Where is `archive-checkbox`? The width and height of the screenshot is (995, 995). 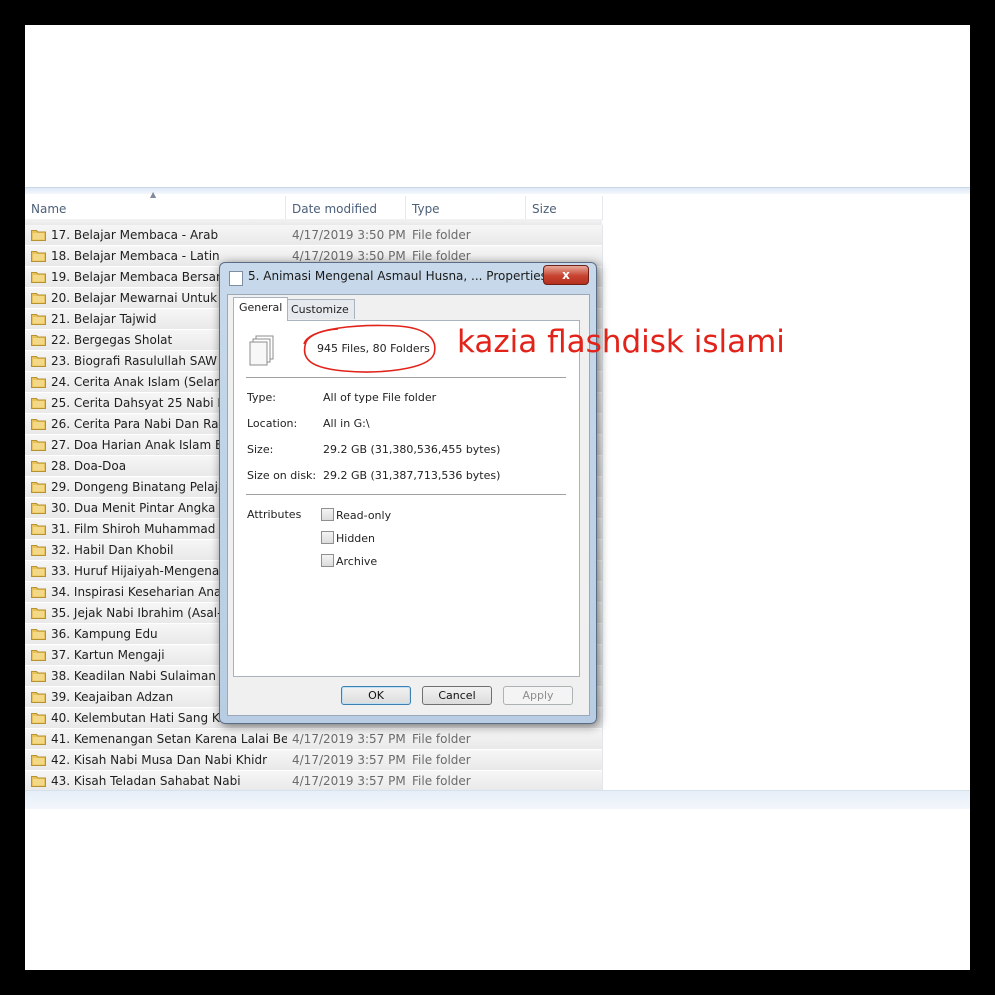 archive-checkbox is located at coordinates (327, 560).